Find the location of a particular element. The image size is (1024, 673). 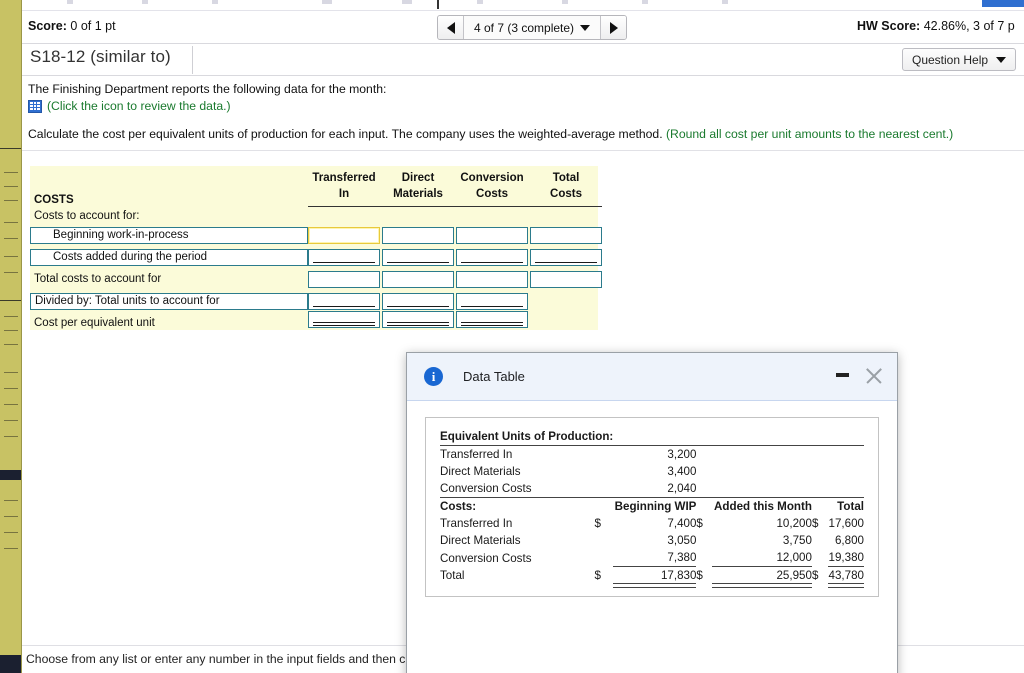

input-total-costs-conversion-costs is located at coordinates (492, 279).